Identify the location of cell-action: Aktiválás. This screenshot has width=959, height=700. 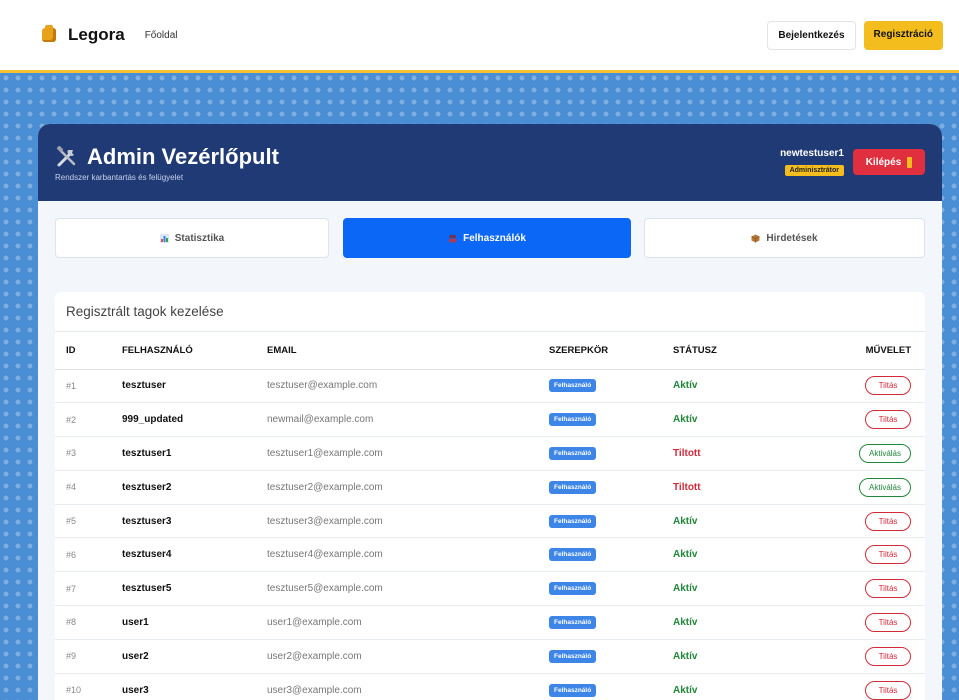
(869, 487).